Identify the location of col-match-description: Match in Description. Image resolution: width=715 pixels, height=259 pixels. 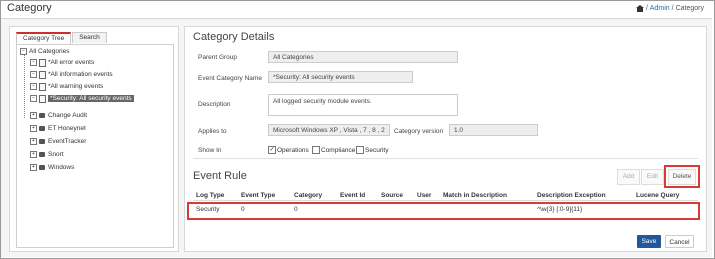
(475, 195).